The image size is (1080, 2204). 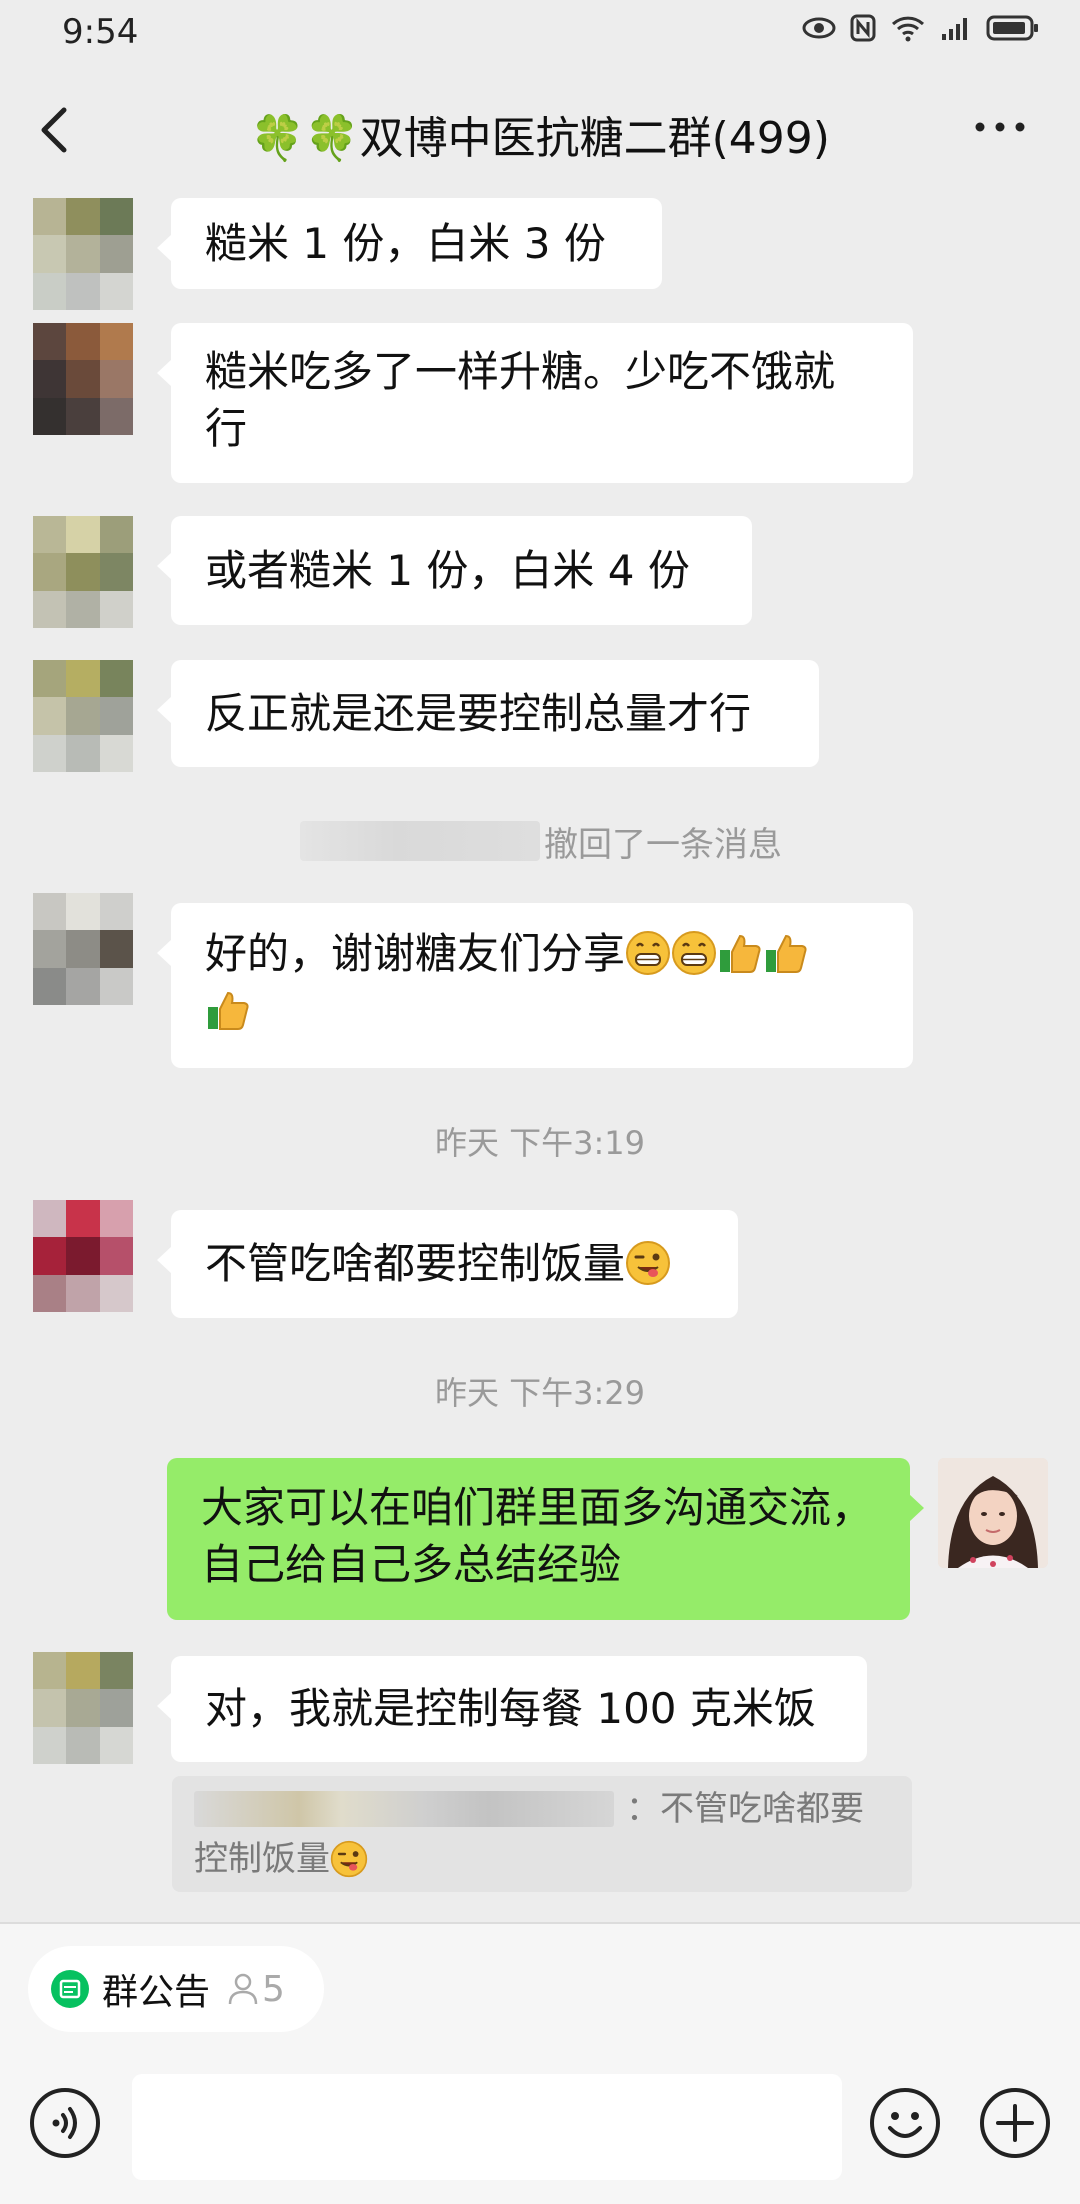 I want to click on message-bubble: 对，我就是控制每餐 100 克米饭, so click(x=512, y=1709).